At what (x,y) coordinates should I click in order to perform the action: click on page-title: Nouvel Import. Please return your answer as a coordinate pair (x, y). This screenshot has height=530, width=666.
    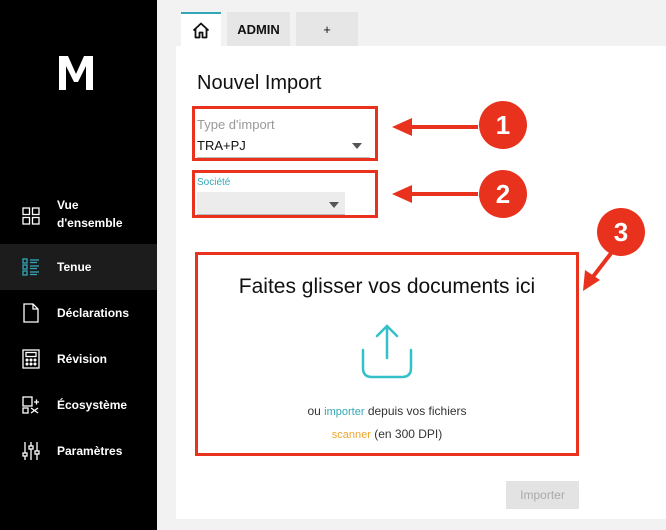
    Looking at the image, I should click on (259, 83).